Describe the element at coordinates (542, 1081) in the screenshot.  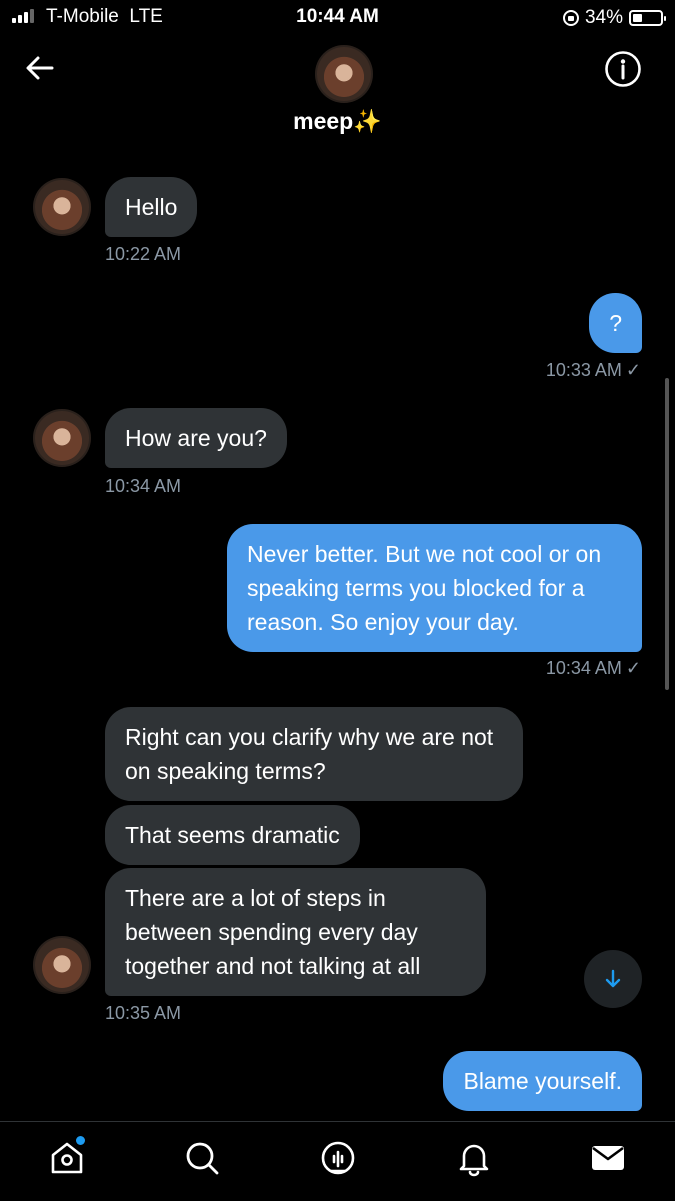
I see `outgoing-message: Blame yourself.` at that location.